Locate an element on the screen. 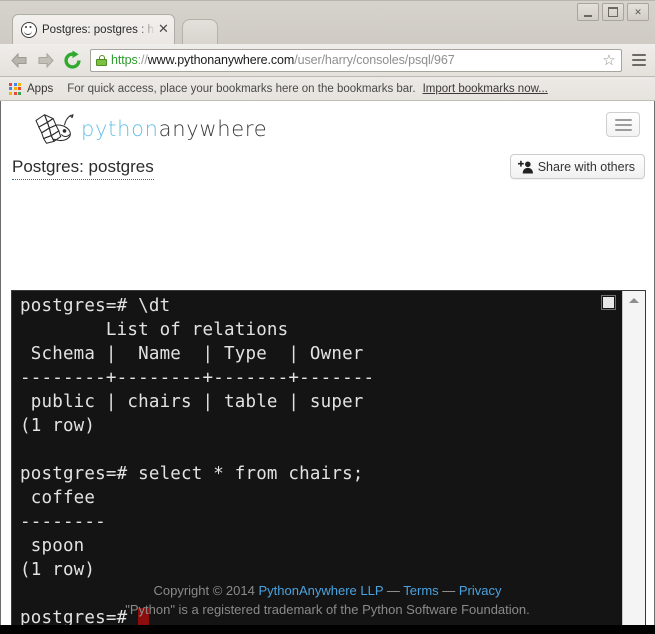 Image resolution: width=655 pixels, height=634 pixels. bookmark-star-icon: ☆ is located at coordinates (609, 60).